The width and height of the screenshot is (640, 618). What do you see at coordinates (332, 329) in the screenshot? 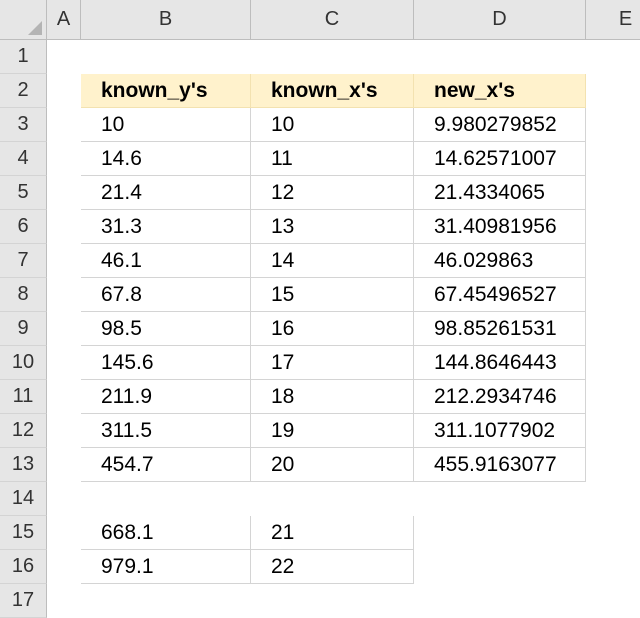
I see `table-cell: 16` at bounding box center [332, 329].